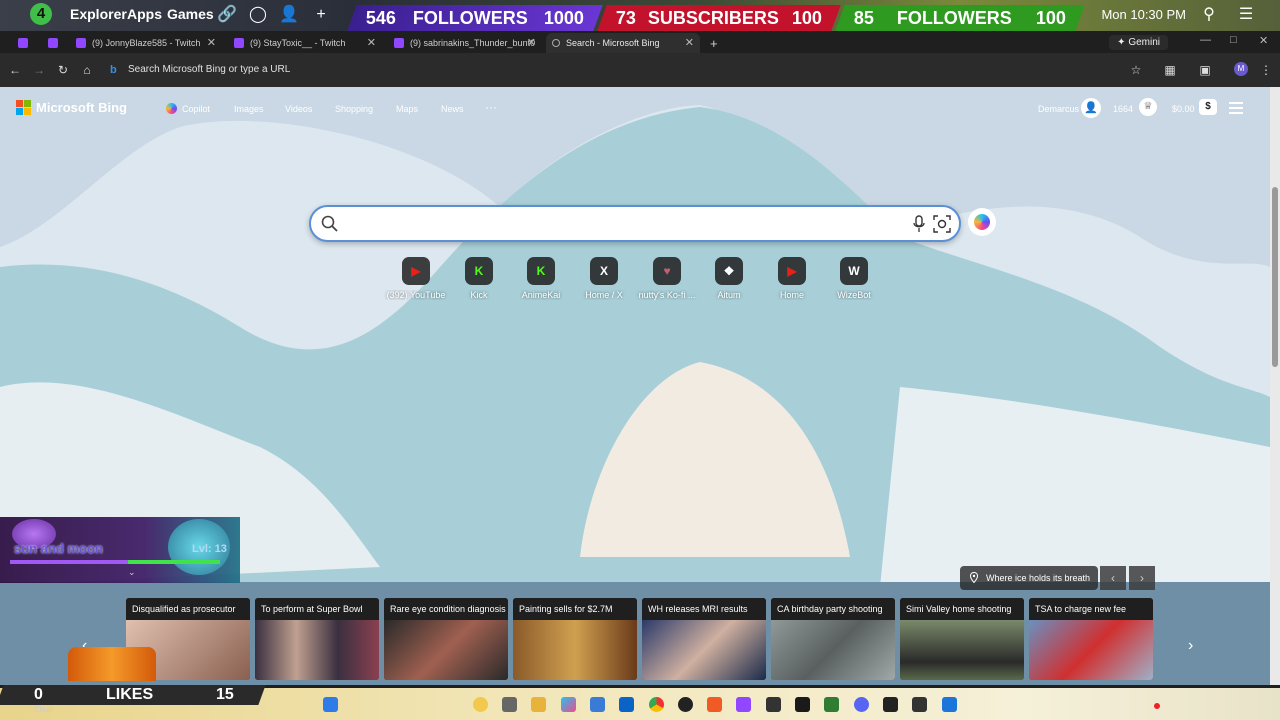  Describe the element at coordinates (1208, 107) in the screenshot. I see `dollar-icon: $` at that location.